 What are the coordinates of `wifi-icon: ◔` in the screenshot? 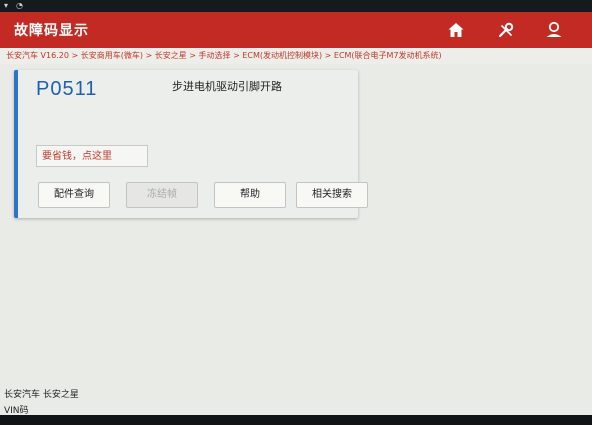 It's located at (19, 5).